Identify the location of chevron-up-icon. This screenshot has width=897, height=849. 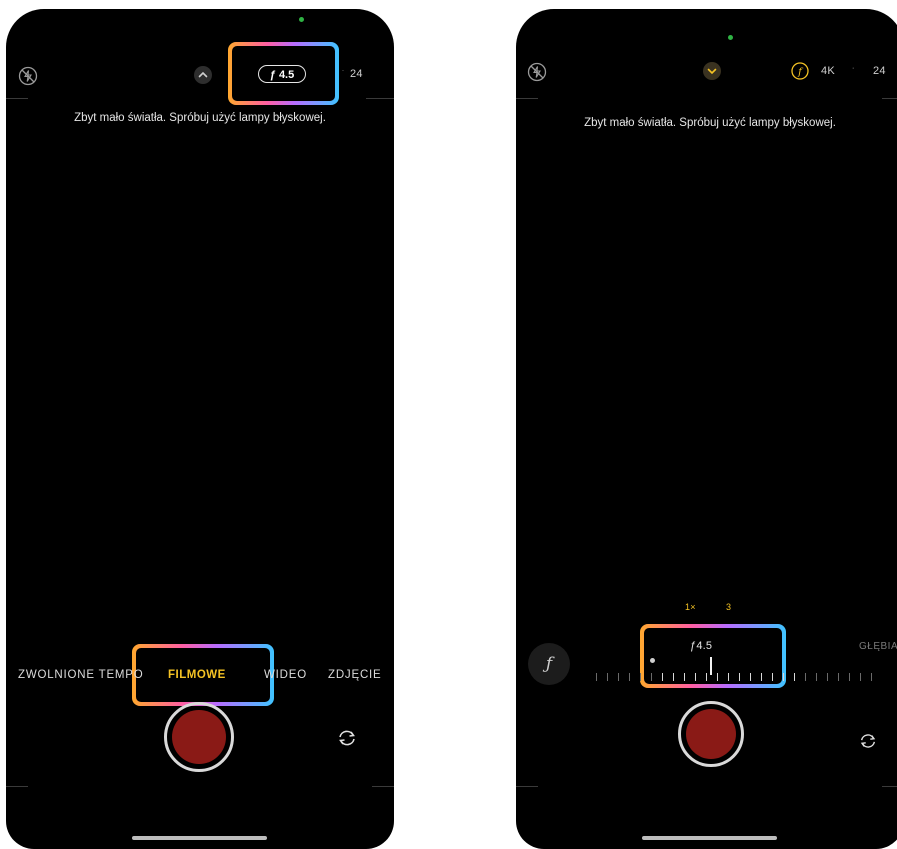
(203, 74).